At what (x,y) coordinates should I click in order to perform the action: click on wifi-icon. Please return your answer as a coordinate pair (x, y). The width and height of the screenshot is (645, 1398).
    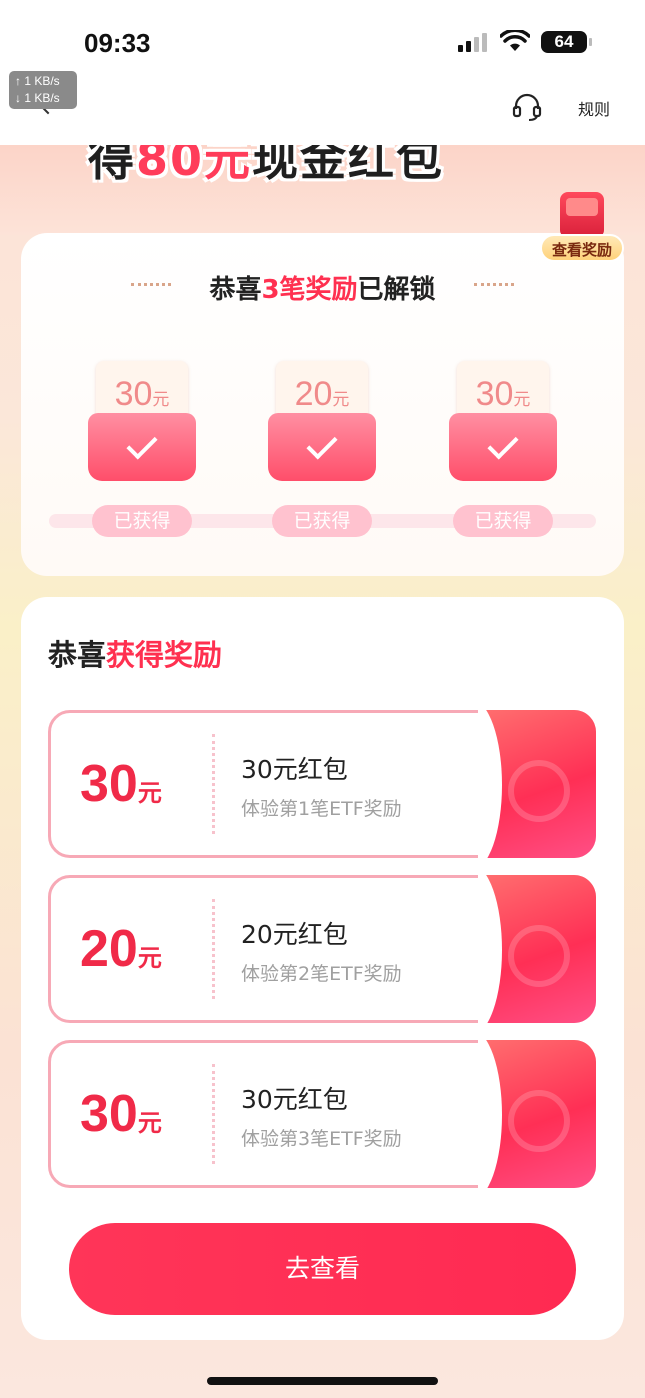
    Looking at the image, I should click on (515, 40).